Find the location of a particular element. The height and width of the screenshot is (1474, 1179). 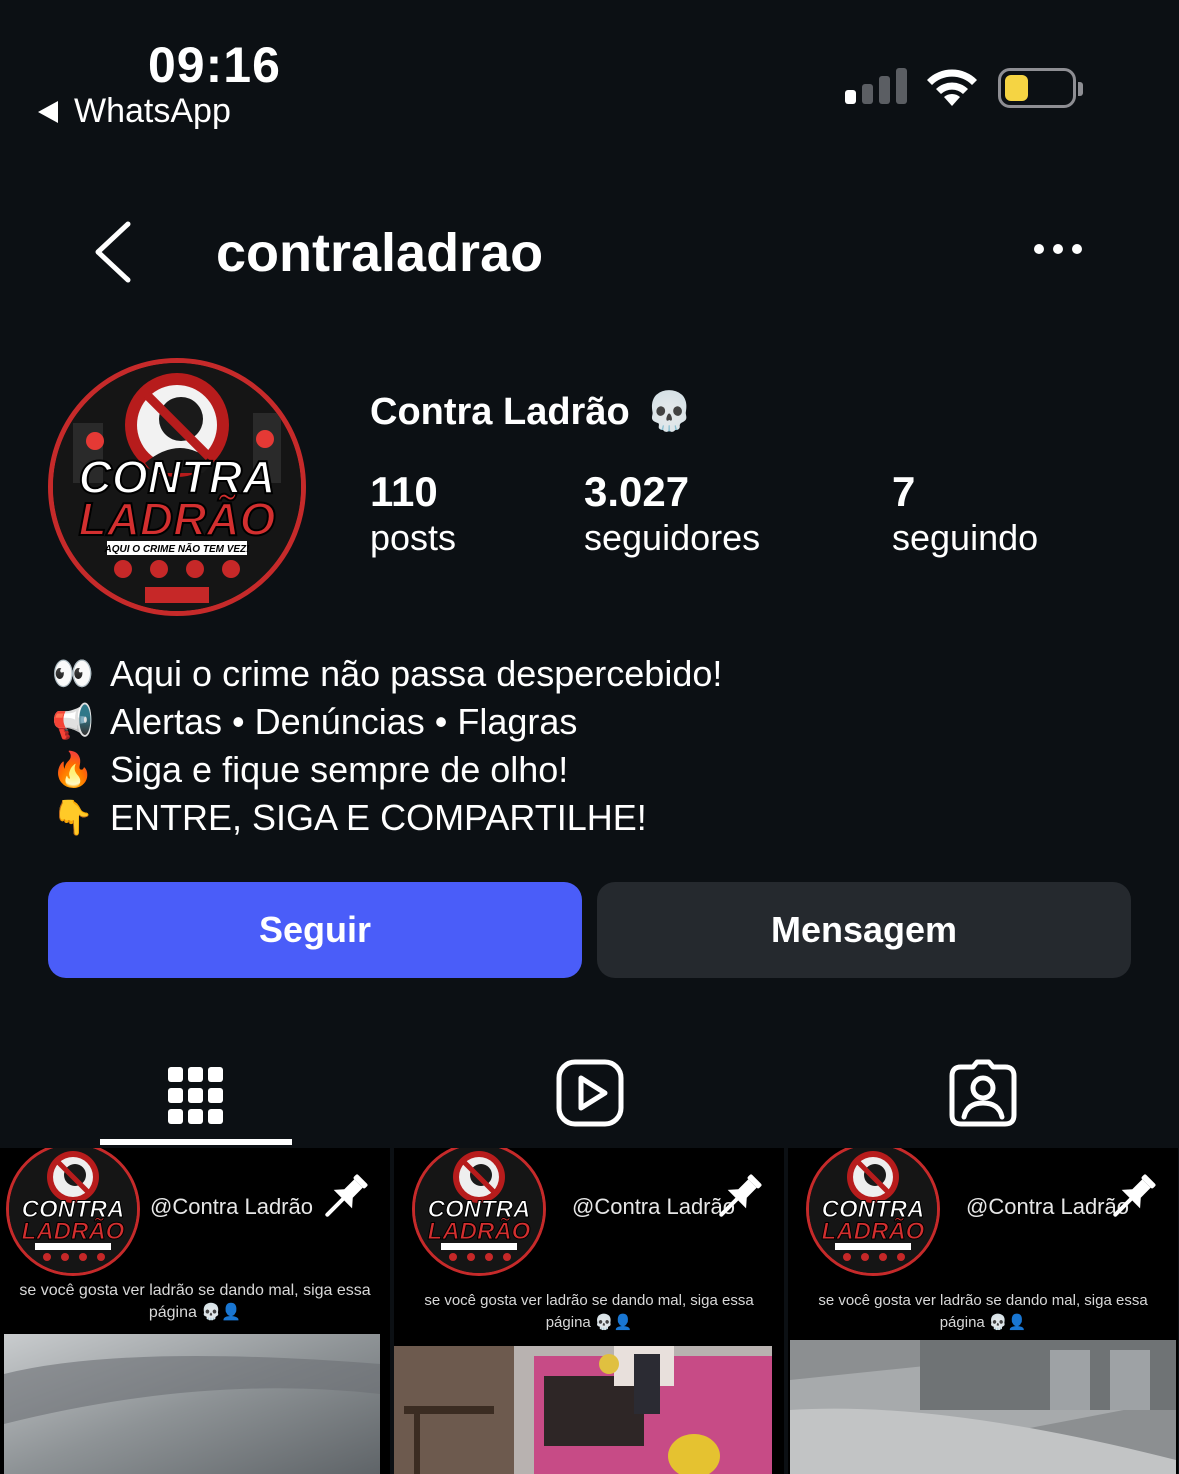

stat-following-label: seguindo is located at coordinates (965, 538).